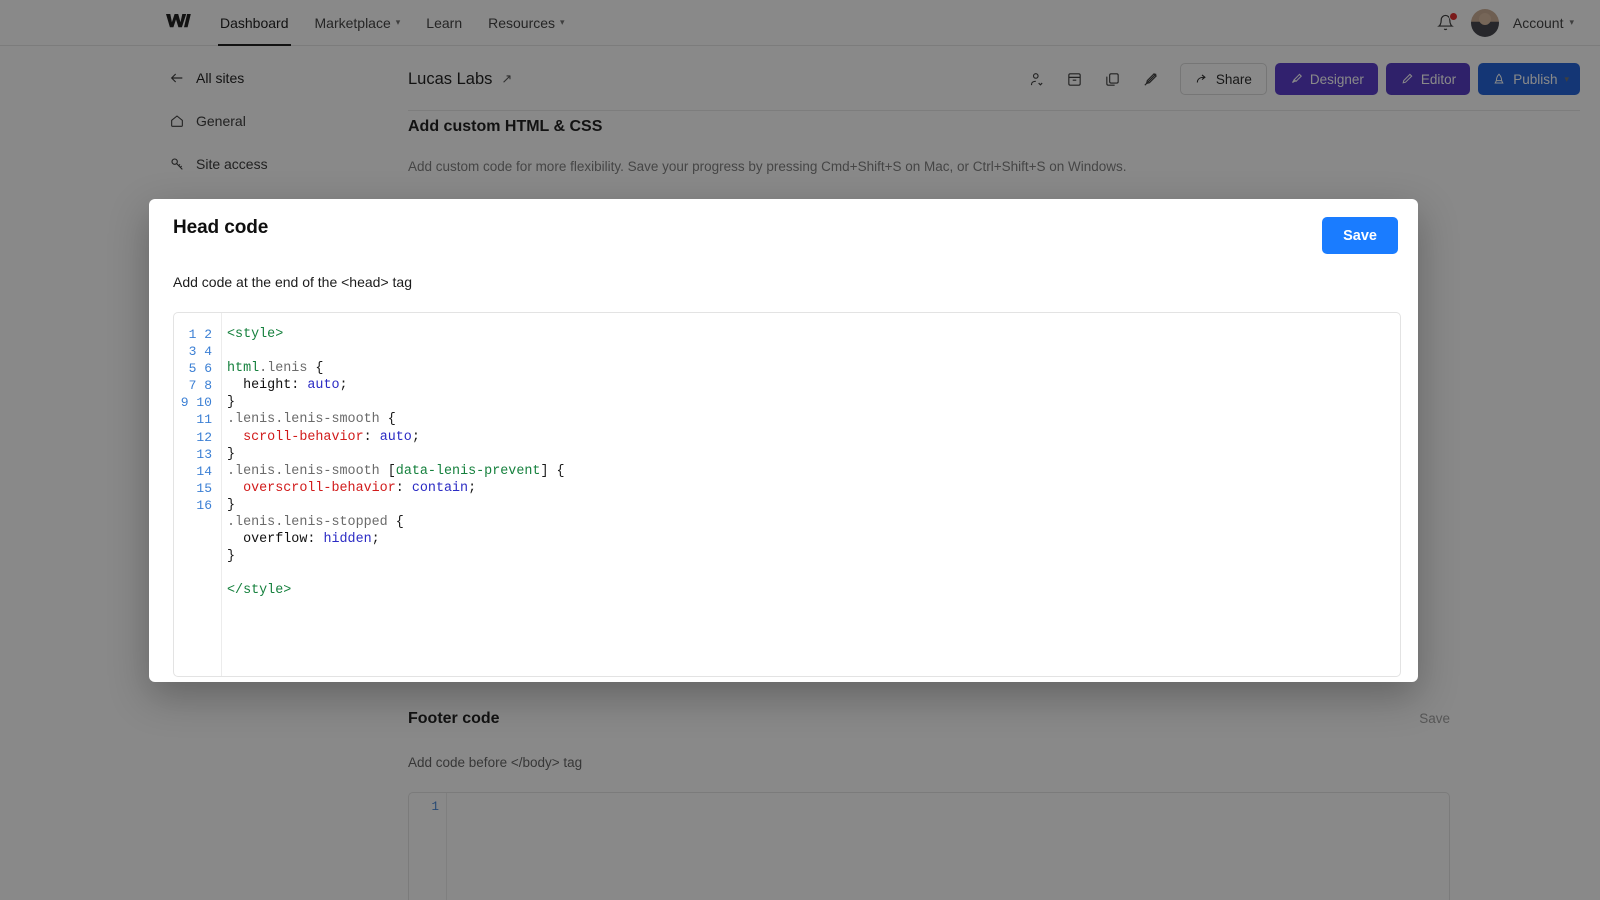 Image resolution: width=1600 pixels, height=900 pixels. What do you see at coordinates (292, 282) in the screenshot?
I see `modal-subtitle: Add code at the end of the <head> tag` at bounding box center [292, 282].